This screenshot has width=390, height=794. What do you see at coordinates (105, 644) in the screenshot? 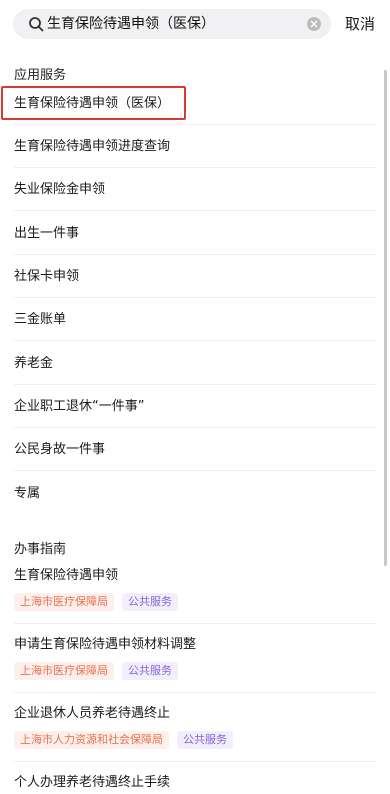
I see `guide-item-title: 申请生育保险待遇申领材料调整` at bounding box center [105, 644].